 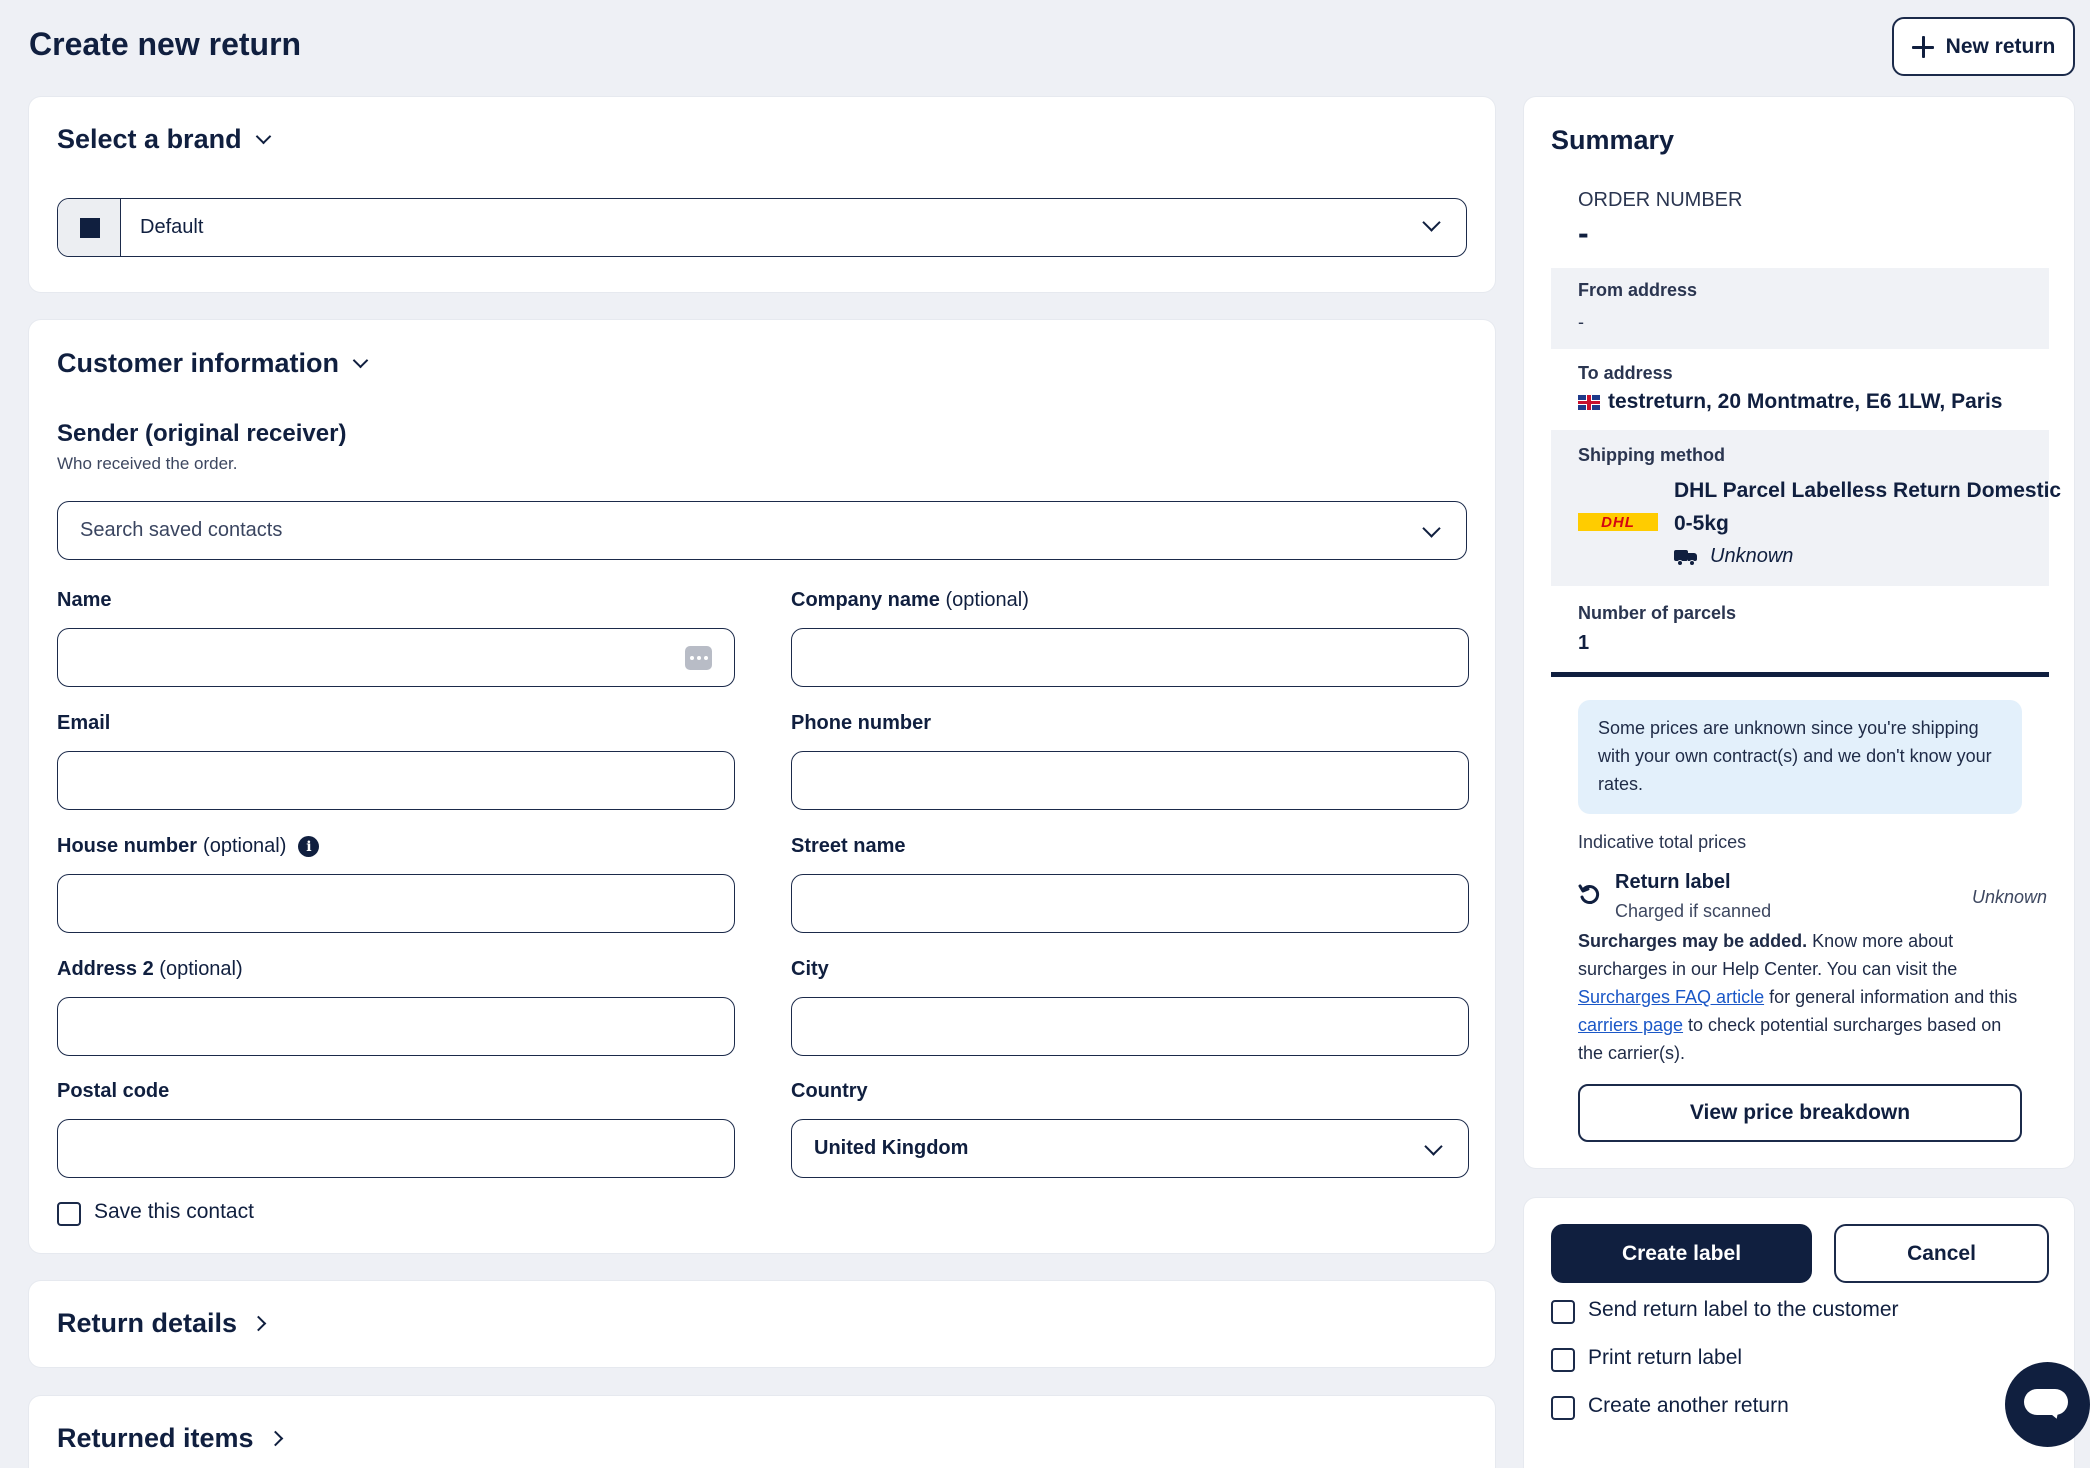 I want to click on number-of-parcels-label: Number of parcels, so click(x=1657, y=613).